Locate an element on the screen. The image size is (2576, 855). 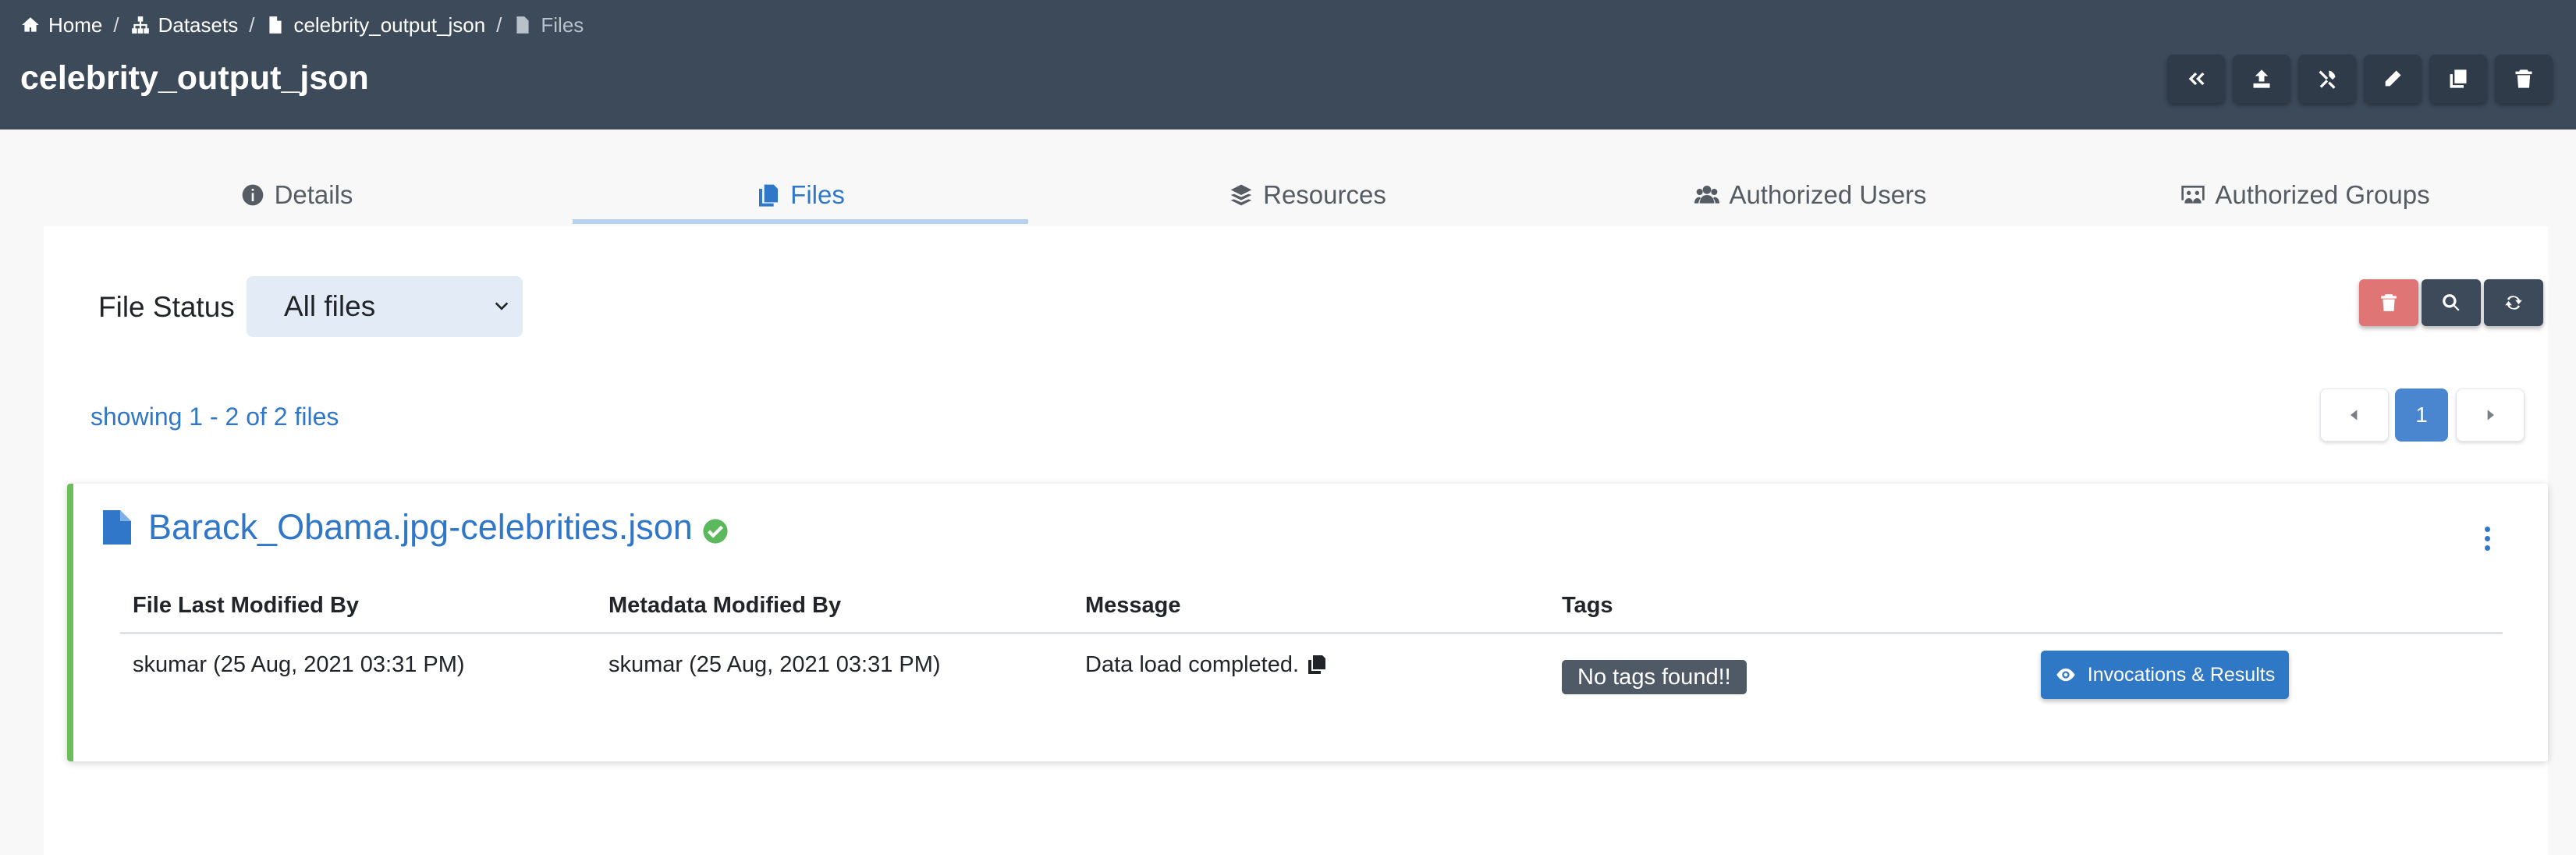
eye-icon is located at coordinates (2065, 675).